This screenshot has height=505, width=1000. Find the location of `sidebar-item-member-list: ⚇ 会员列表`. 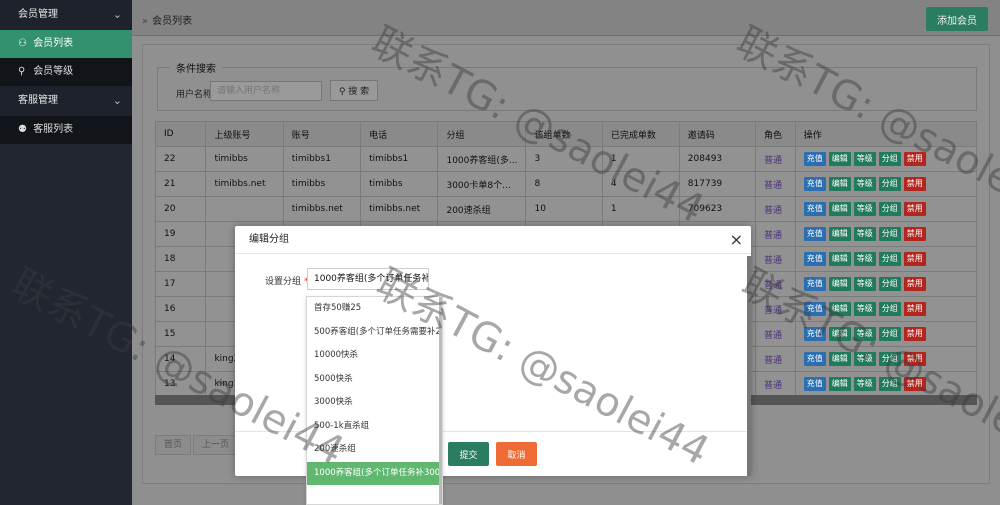

sidebar-item-member-list: ⚇ 会员列表 is located at coordinates (66, 44).